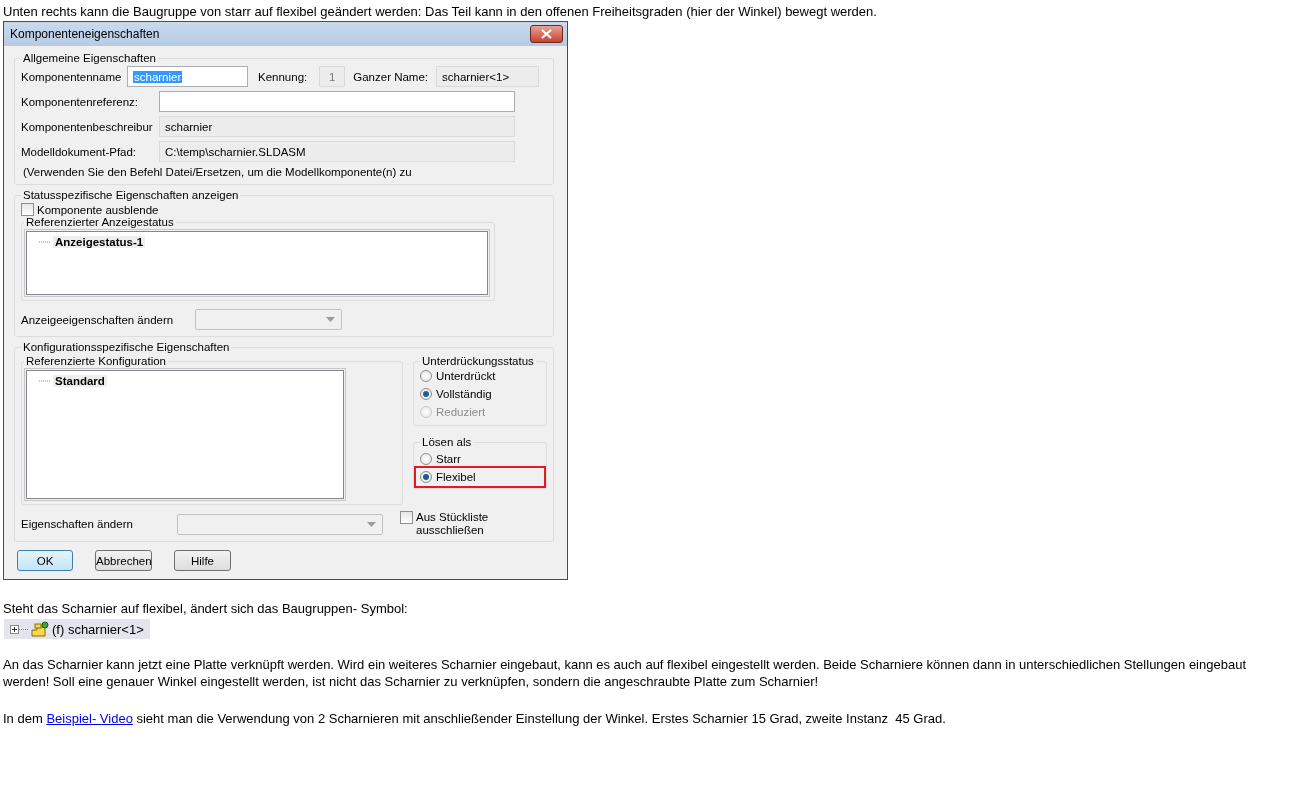 This screenshot has height=798, width=1295. What do you see at coordinates (218, 172) in the screenshot?
I see `note-text: (Verwenden Sie den Befehl Datei/Ersetzen, um die Modellkomponente(n) zu` at bounding box center [218, 172].